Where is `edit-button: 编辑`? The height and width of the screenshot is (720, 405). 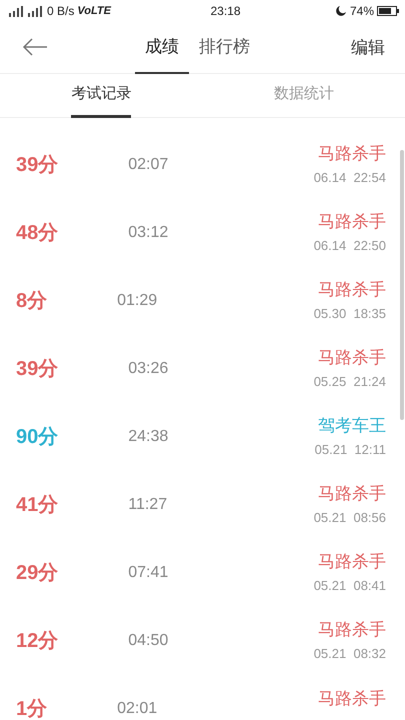
edit-button: 编辑 is located at coordinates (368, 47).